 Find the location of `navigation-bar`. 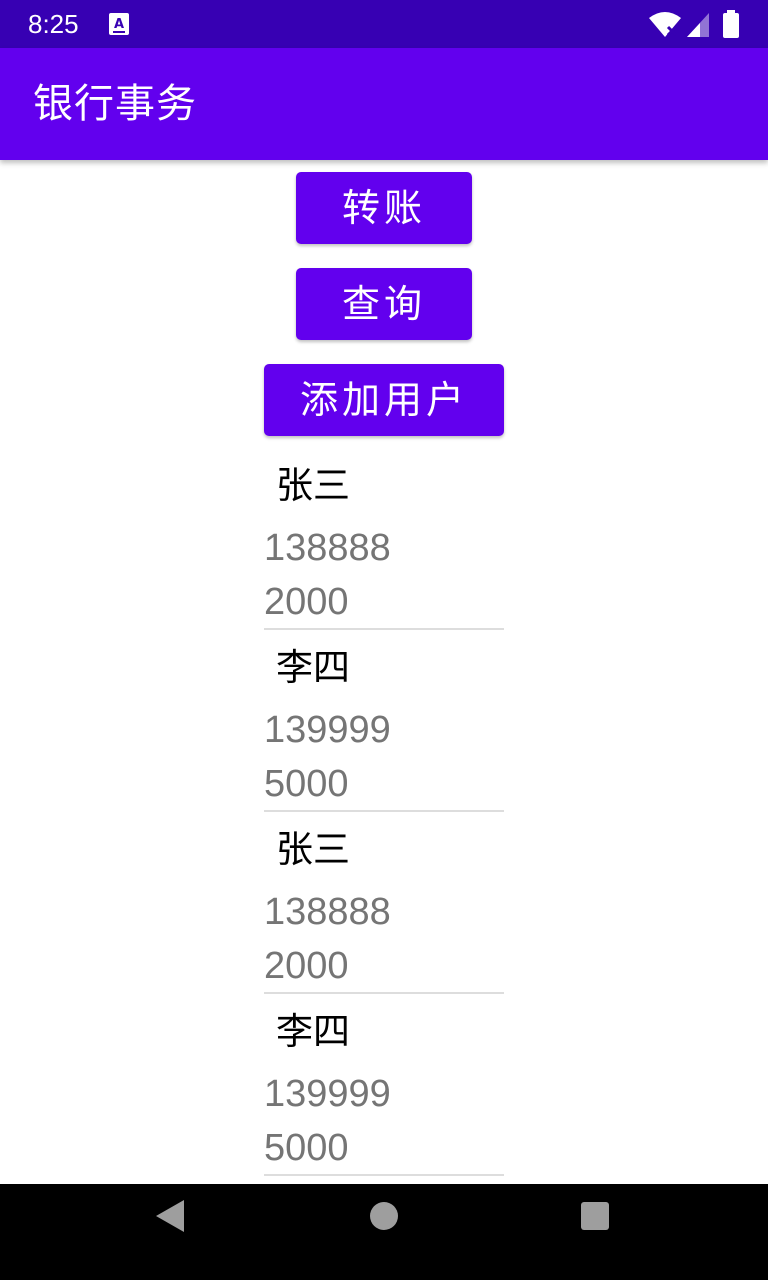

navigation-bar is located at coordinates (384, 1232).